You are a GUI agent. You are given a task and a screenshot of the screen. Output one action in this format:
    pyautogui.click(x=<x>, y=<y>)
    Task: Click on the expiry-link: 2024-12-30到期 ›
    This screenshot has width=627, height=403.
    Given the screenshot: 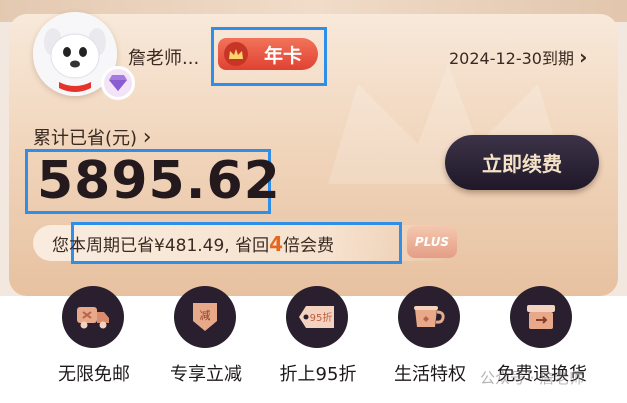 What is the action you would take?
    pyautogui.click(x=518, y=57)
    